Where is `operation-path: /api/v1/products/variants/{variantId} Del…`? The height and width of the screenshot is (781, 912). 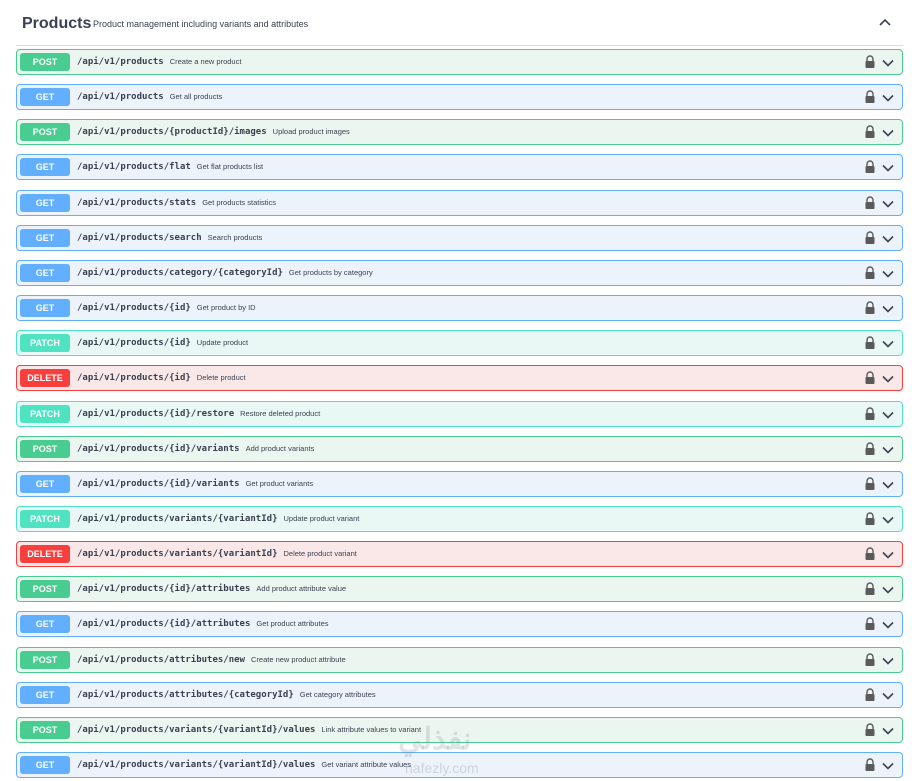 operation-path: /api/v1/products/variants/{variantId} Del… is located at coordinates (217, 554).